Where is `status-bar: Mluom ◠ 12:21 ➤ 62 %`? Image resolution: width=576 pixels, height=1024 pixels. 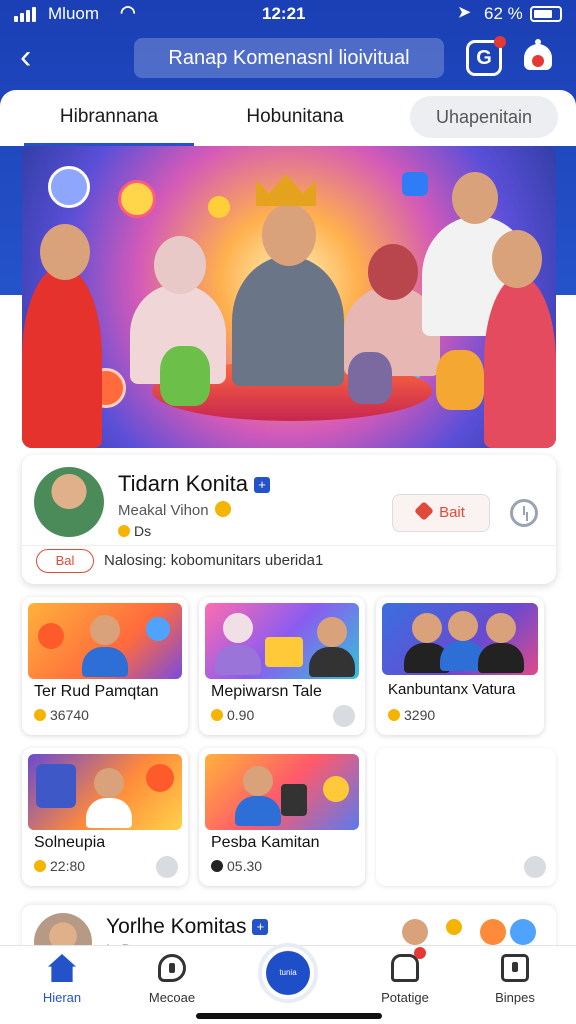 status-bar: Mluom ◠ 12:21 ➤ 62 % is located at coordinates (288, 15).